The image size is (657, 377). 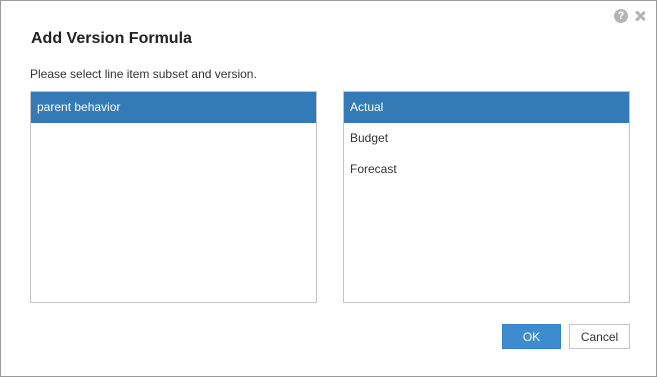 I want to click on help-icon: ?, so click(x=621, y=16).